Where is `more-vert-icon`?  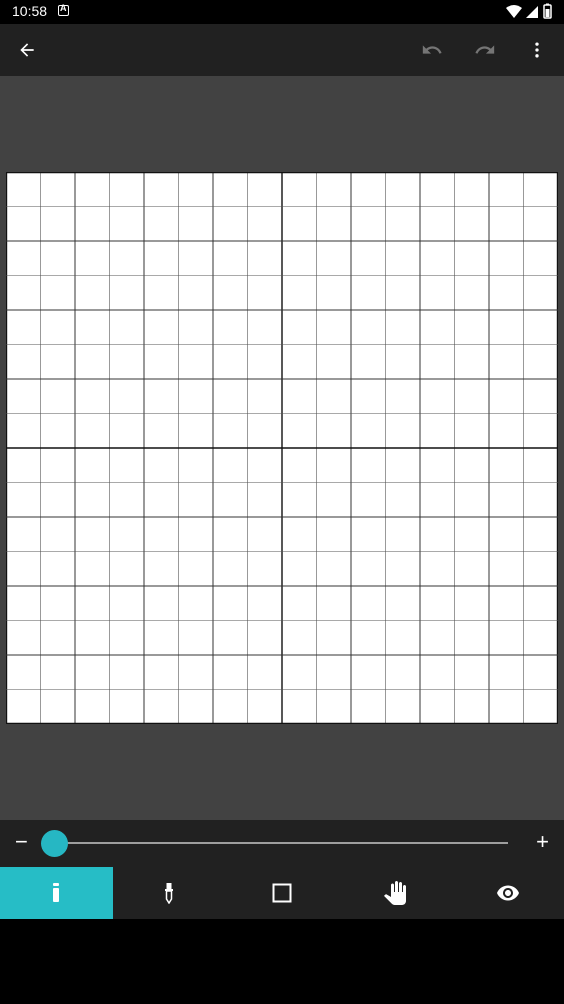
more-vert-icon is located at coordinates (537, 50).